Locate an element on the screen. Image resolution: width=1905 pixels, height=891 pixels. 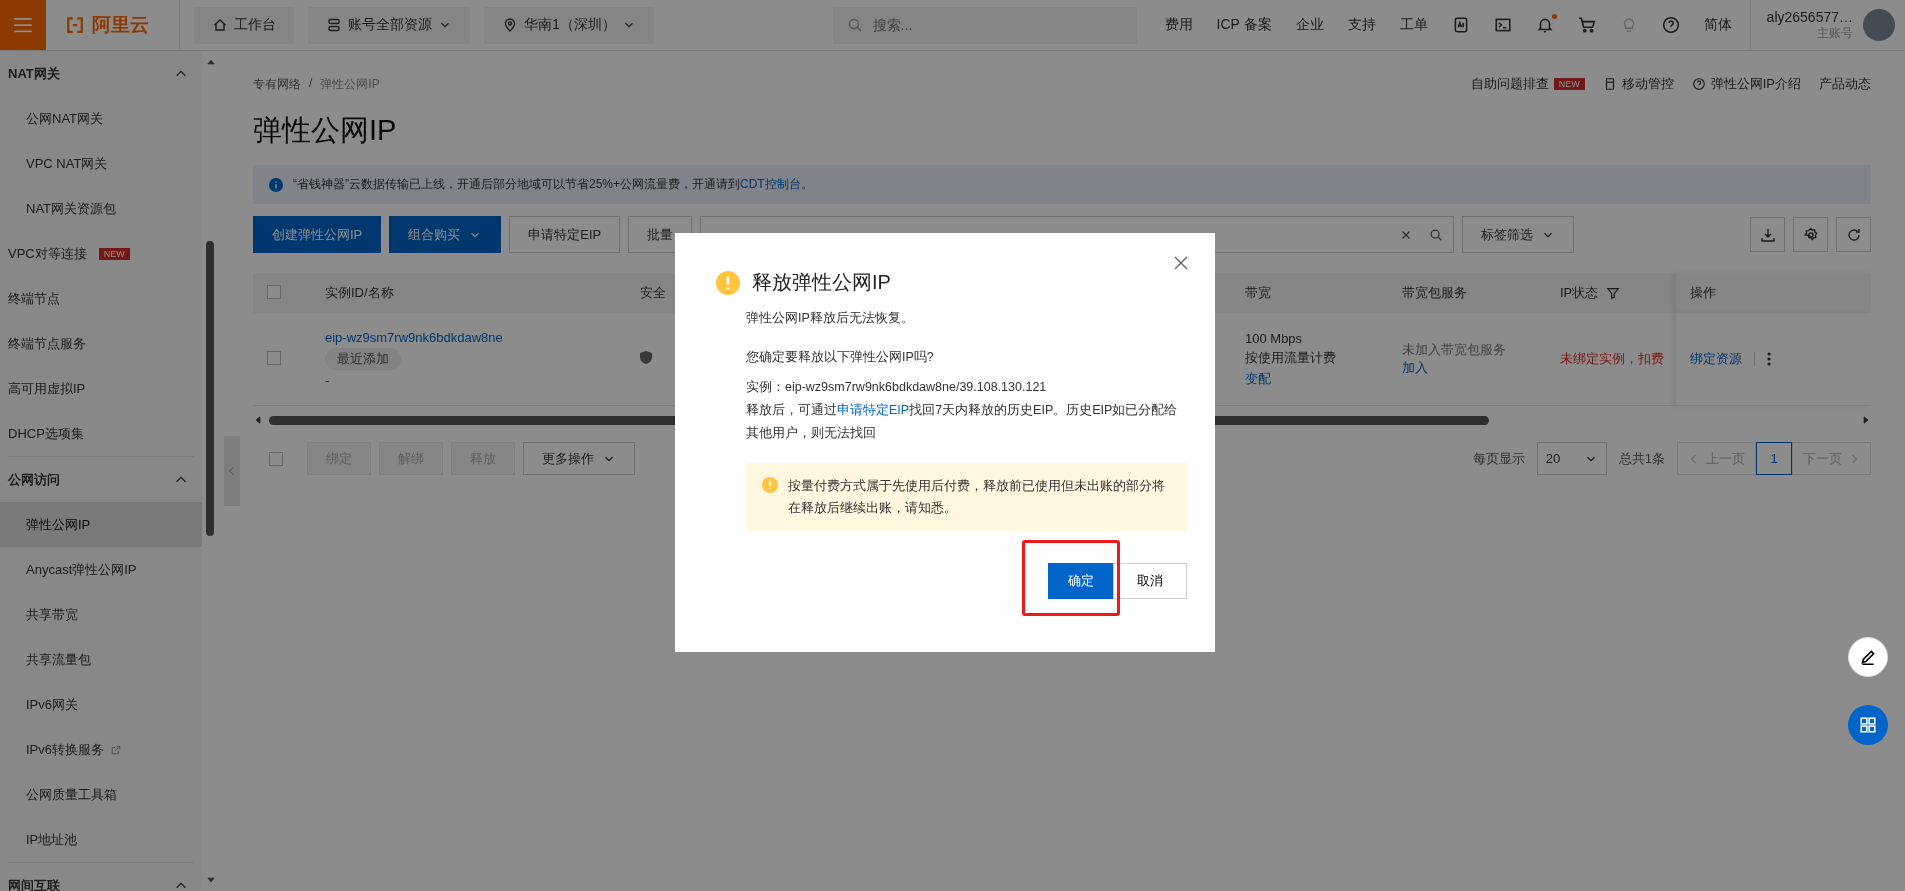
home-icon is located at coordinates (220, 25).